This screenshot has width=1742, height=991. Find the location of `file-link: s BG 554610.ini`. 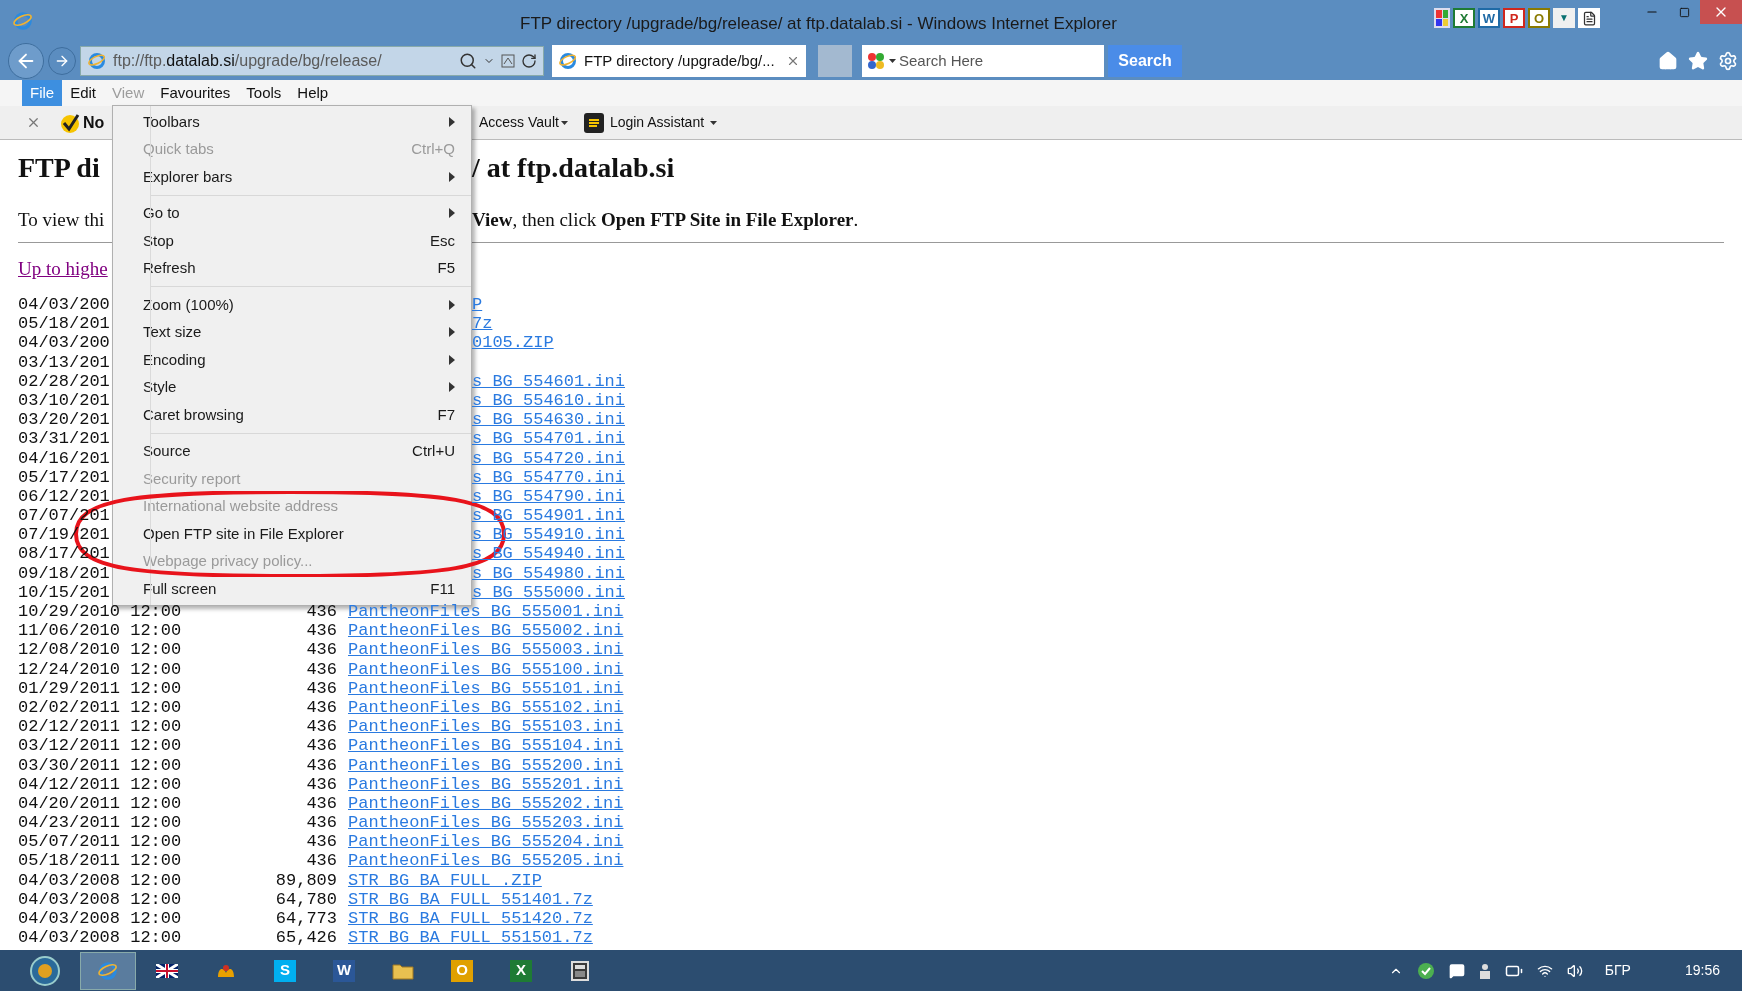

file-link: s BG 554610.ini is located at coordinates (549, 400).